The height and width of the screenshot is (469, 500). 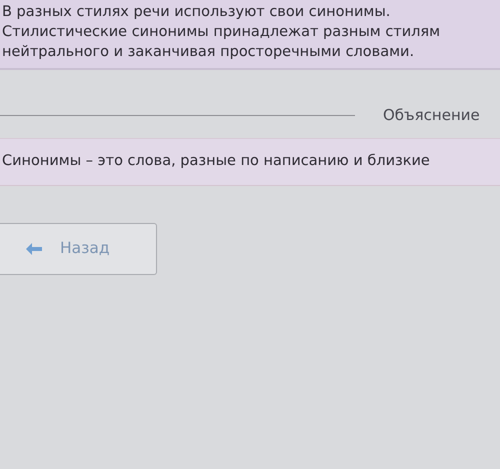 I want to click on summary-text-line: нейтрального и заканчивая просторечными словами., so click(x=209, y=52).